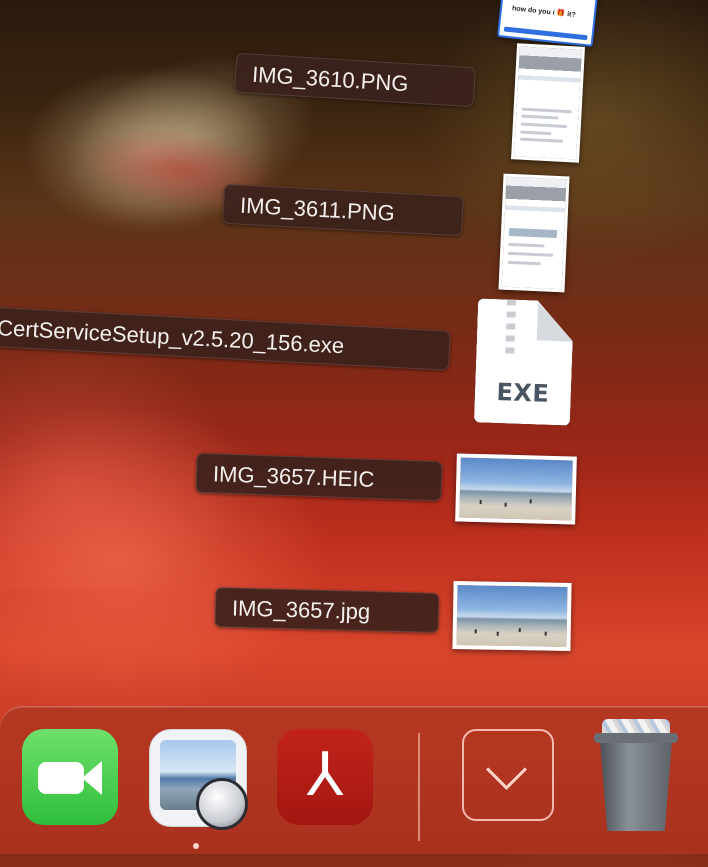 Image resolution: width=708 pixels, height=867 pixels. I want to click on acrobat-glyph: ⅄, so click(325, 775).